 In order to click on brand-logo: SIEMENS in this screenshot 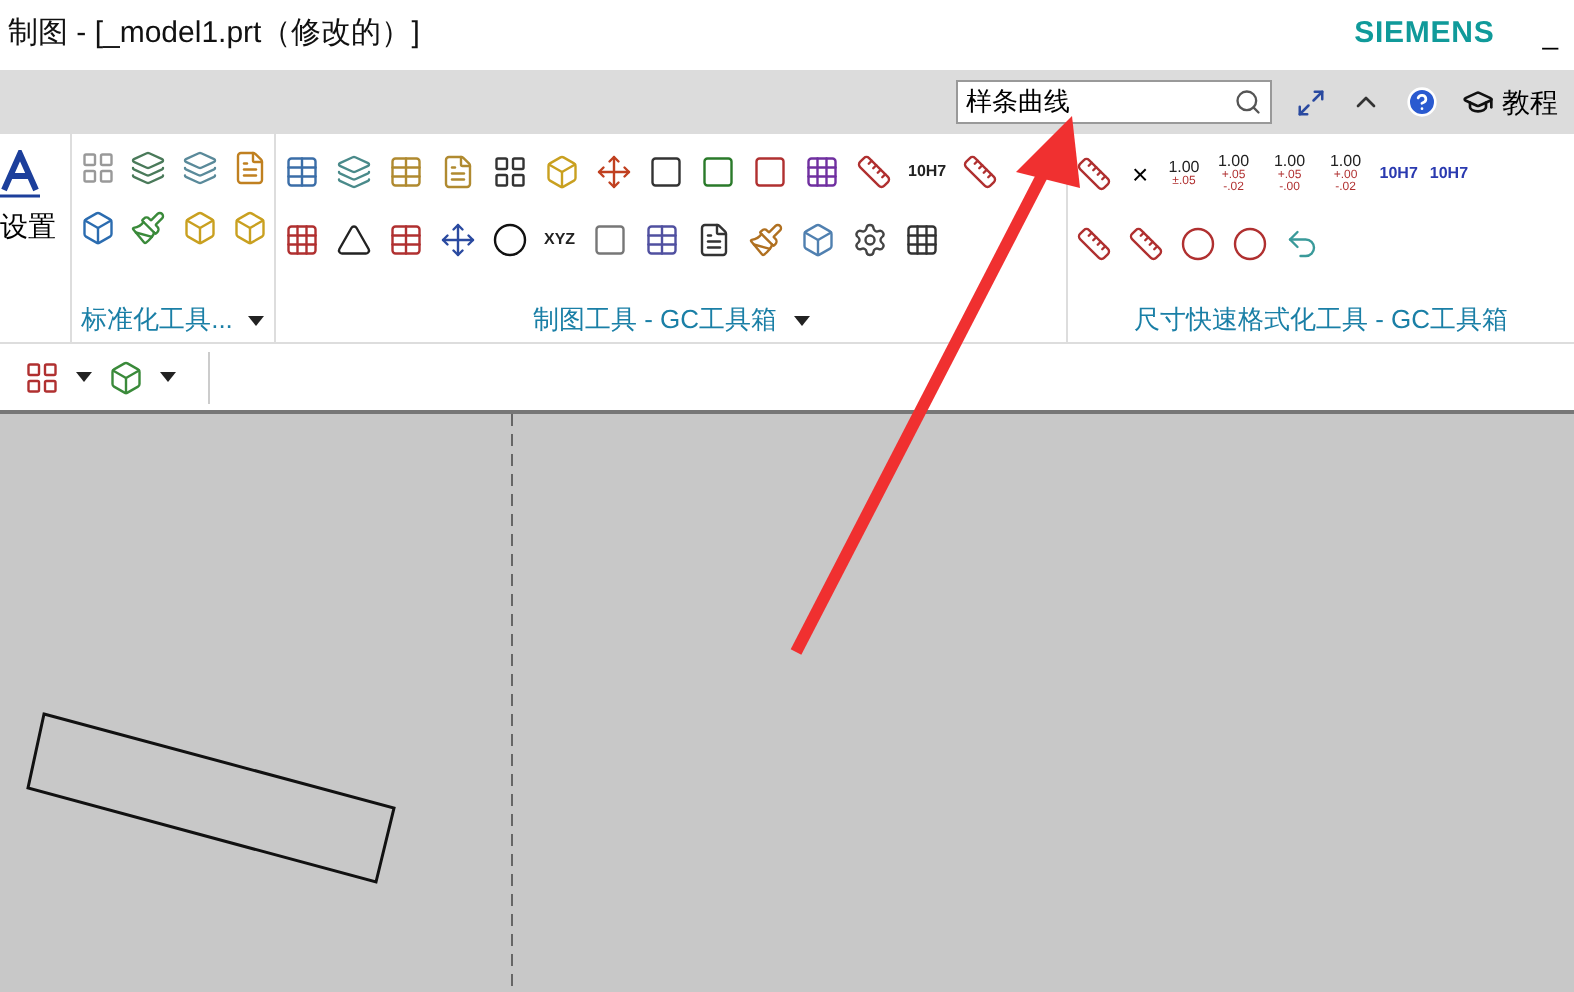, I will do `click(1424, 34)`.